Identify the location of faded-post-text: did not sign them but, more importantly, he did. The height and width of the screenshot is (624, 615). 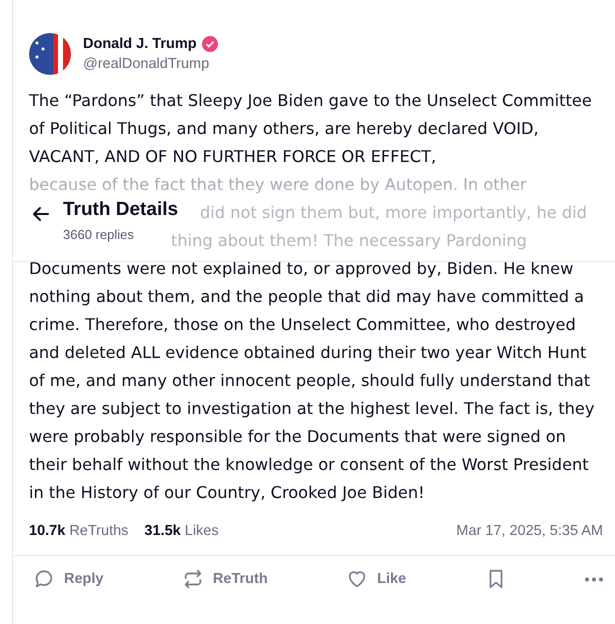
(393, 213).